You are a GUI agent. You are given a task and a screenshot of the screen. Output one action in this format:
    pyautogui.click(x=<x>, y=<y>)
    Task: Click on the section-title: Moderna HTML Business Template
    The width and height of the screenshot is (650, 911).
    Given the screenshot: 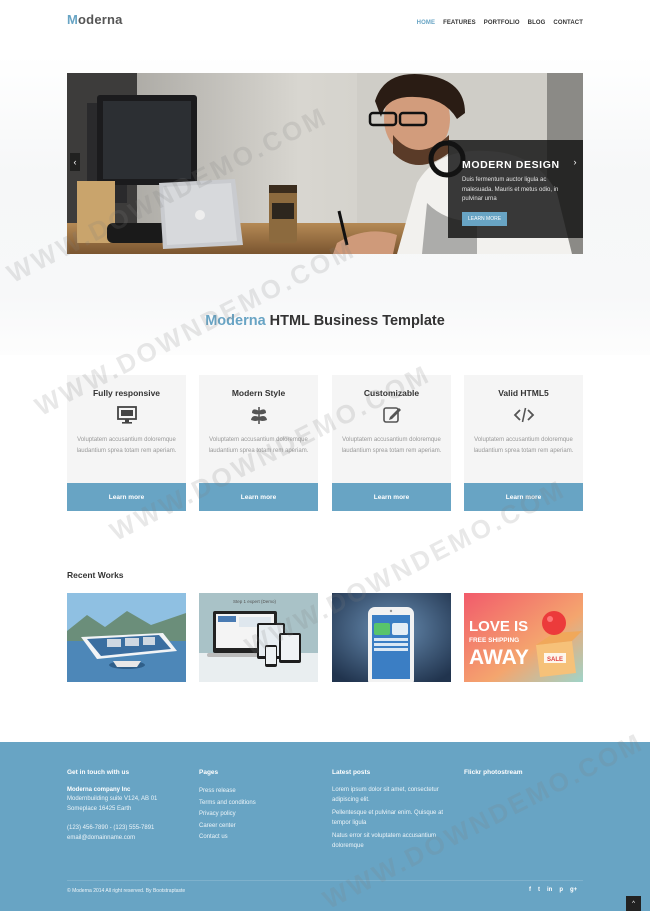 What is the action you would take?
    pyautogui.click(x=325, y=321)
    